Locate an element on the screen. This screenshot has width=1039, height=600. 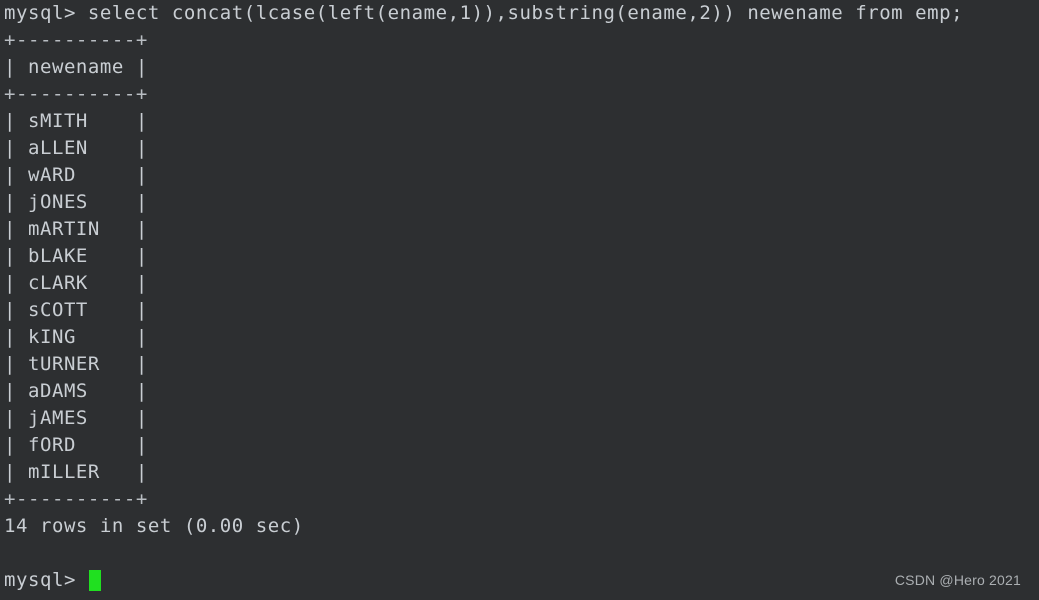
table-row: | fORD | is located at coordinates (76, 445).